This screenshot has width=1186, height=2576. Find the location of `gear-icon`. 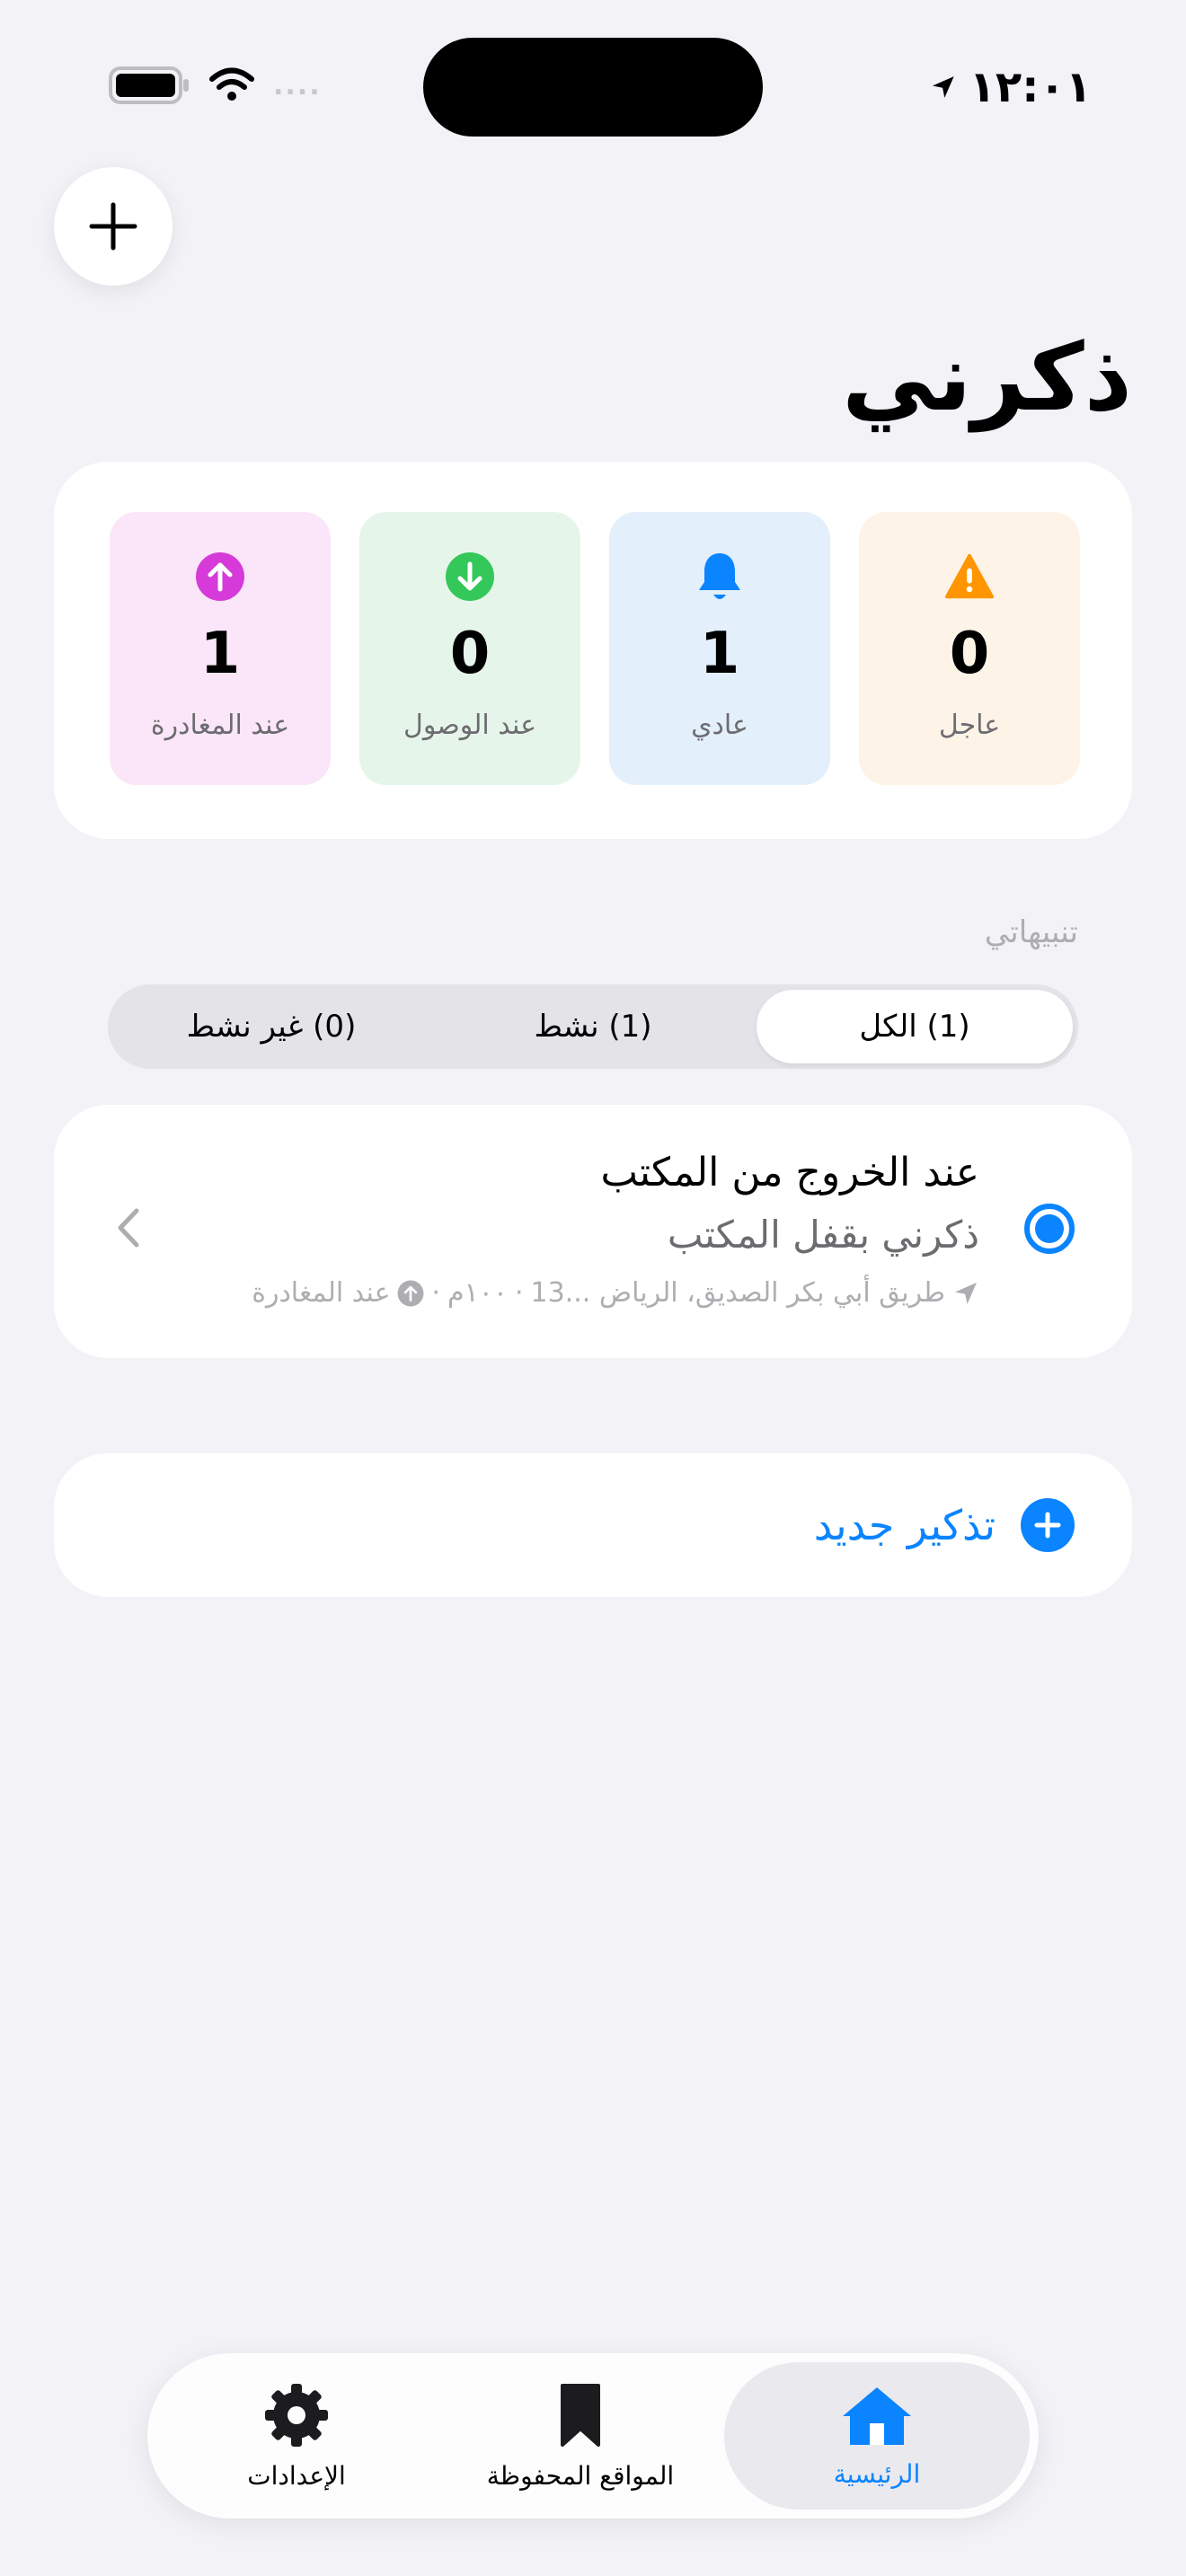

gear-icon is located at coordinates (296, 2415).